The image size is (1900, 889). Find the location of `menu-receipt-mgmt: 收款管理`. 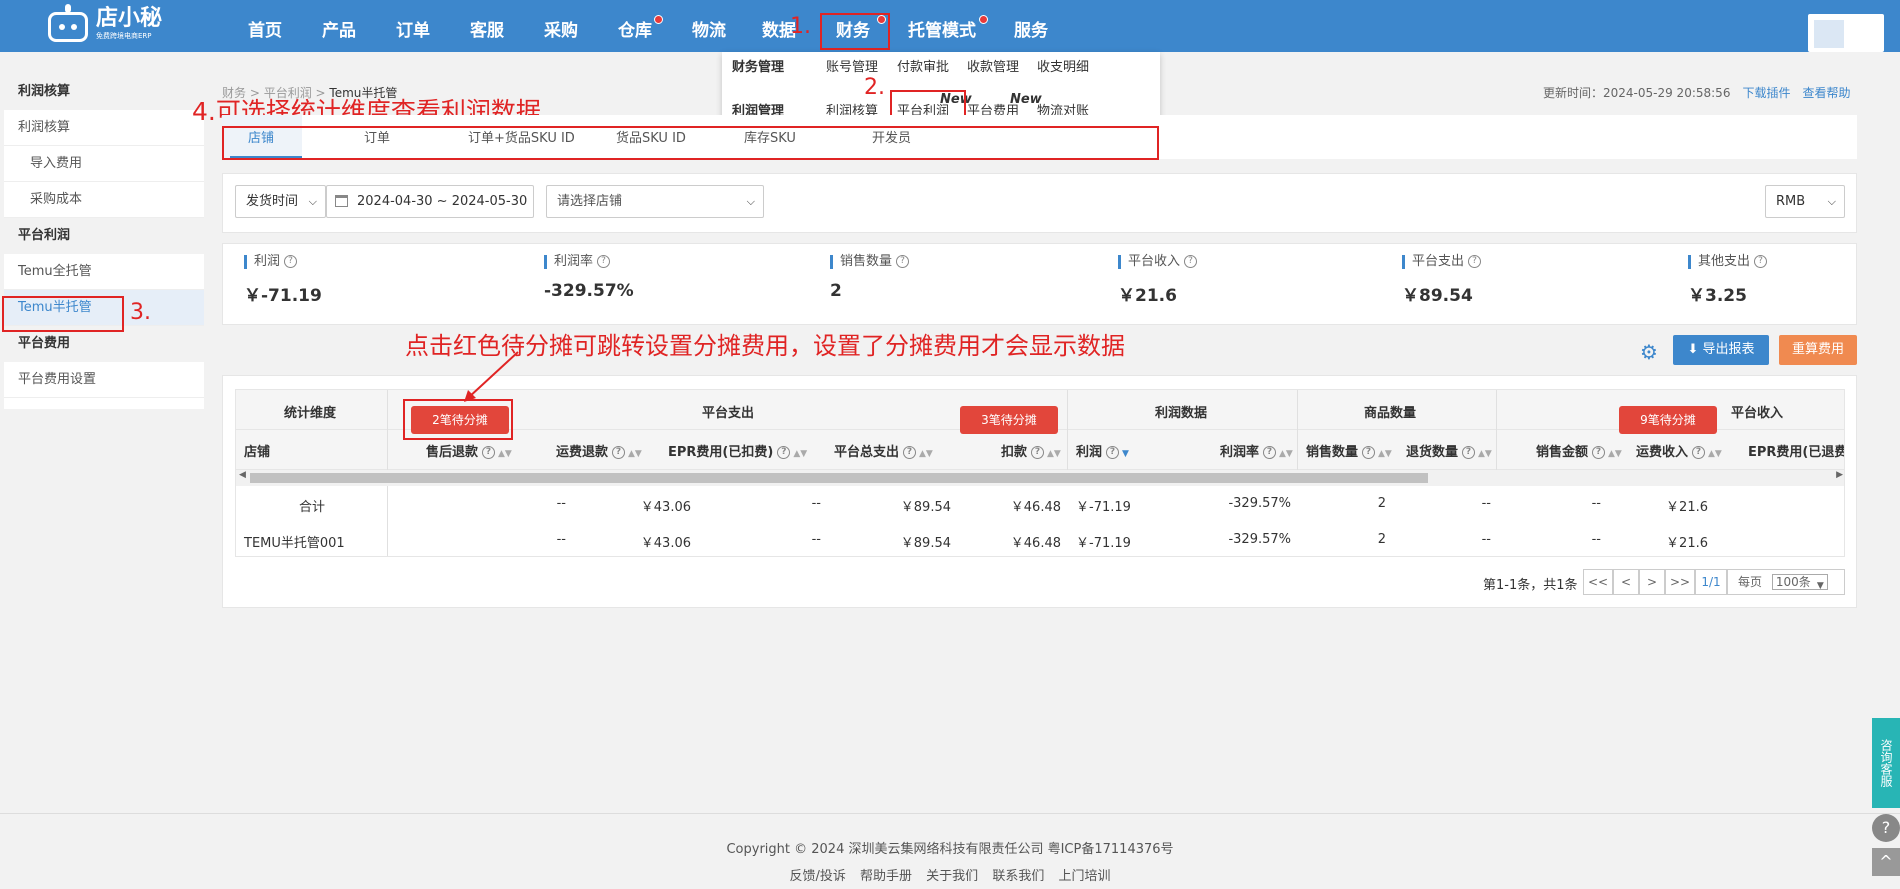

menu-receipt-mgmt: 收款管理 is located at coordinates (993, 65).